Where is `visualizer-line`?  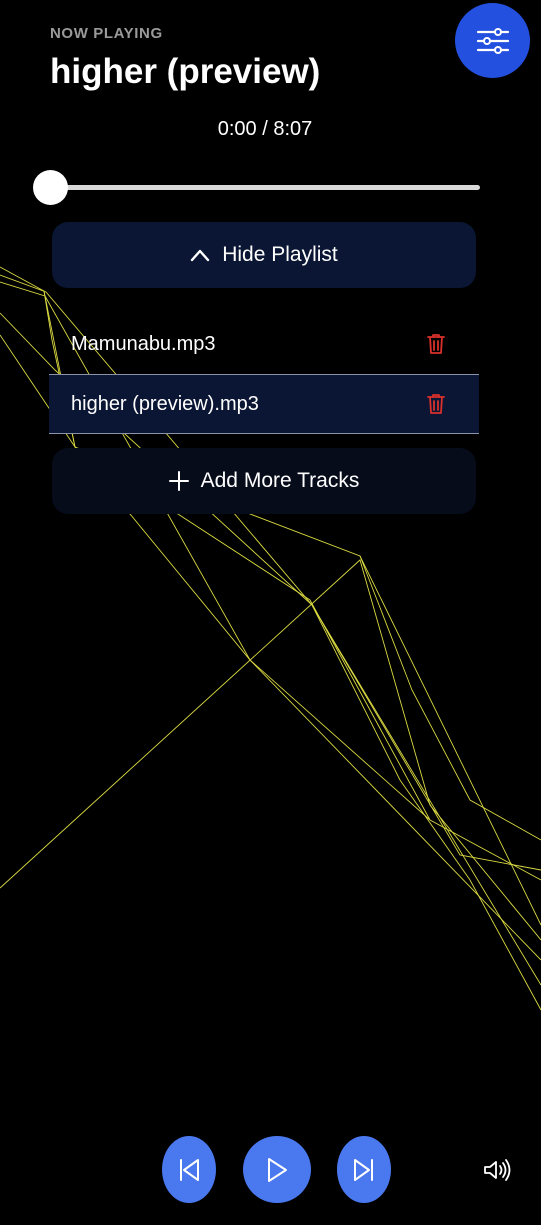 visualizer-line is located at coordinates (450, 698).